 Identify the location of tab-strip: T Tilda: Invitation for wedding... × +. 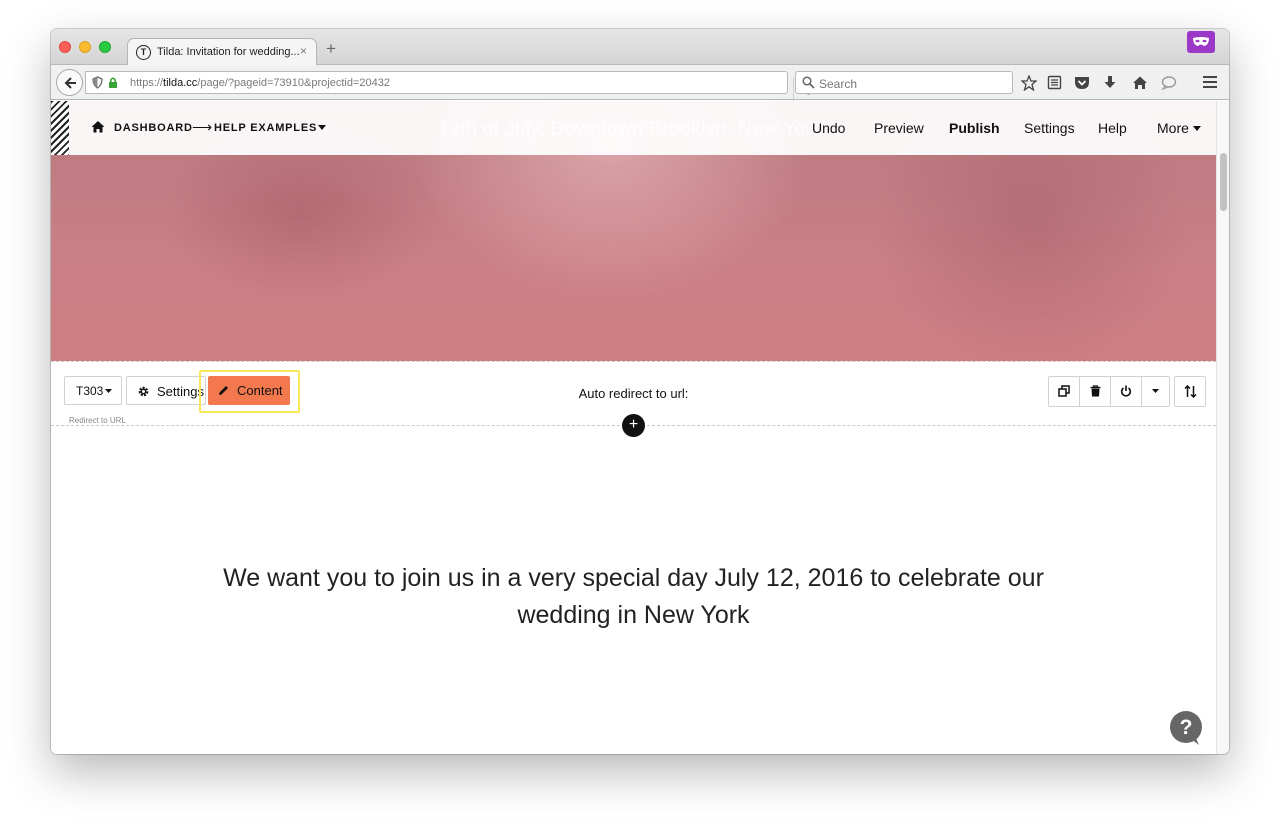
(640, 47).